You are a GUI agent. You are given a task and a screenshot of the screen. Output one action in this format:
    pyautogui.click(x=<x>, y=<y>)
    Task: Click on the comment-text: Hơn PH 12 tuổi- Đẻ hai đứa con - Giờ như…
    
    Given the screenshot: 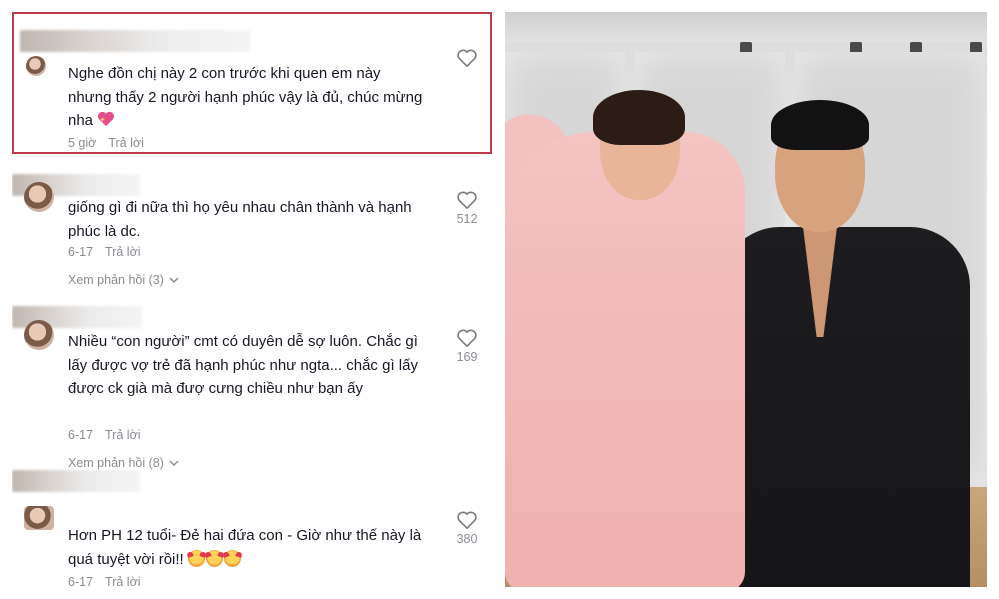 What is the action you would take?
    pyautogui.click(x=245, y=547)
    